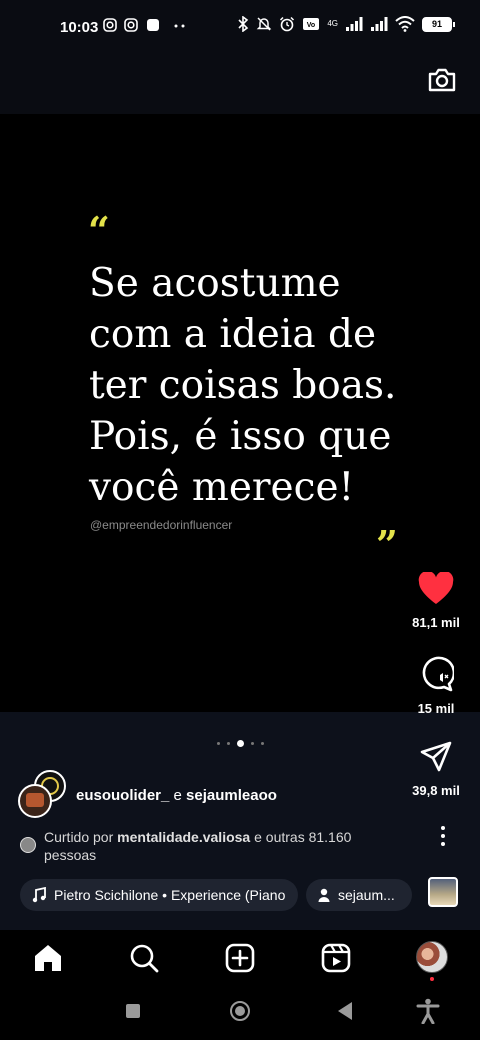 The width and height of the screenshot is (480, 1040). What do you see at coordinates (39, 895) in the screenshot?
I see `music-note-icon` at bounding box center [39, 895].